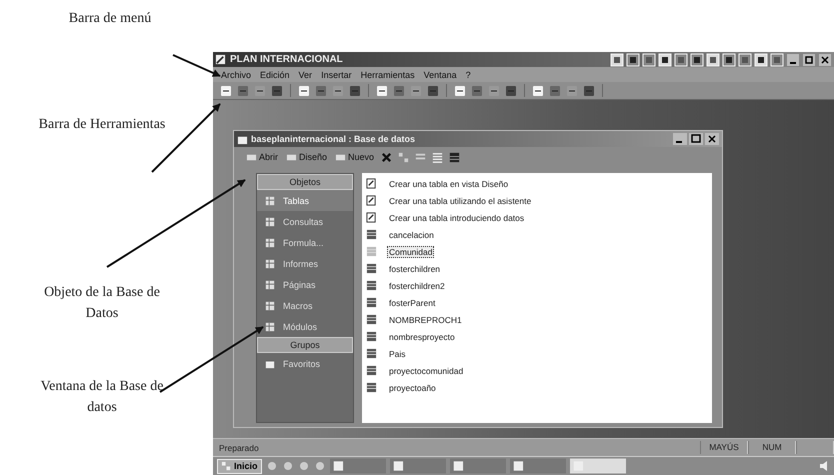 The width and height of the screenshot is (834, 475). Describe the element at coordinates (110, 19) in the screenshot. I see `annotation-label: Barra de menú` at that location.